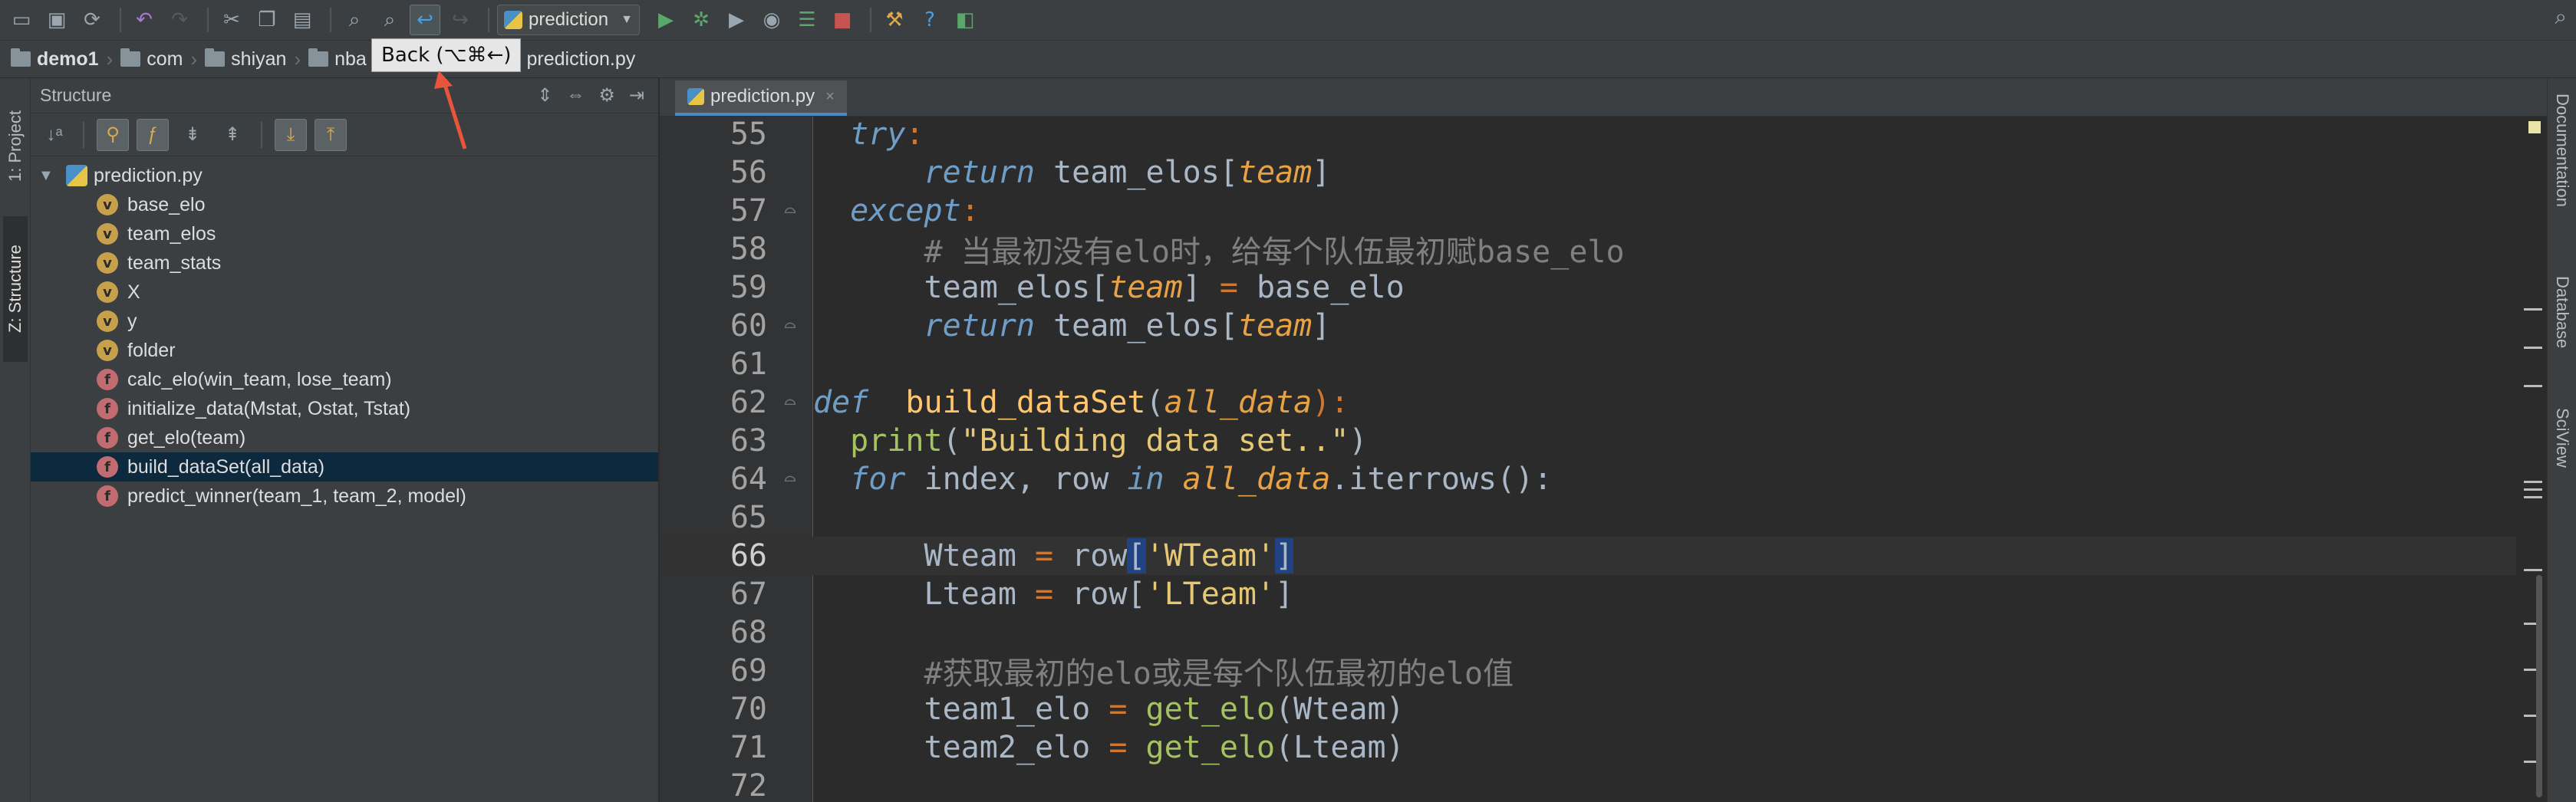 The width and height of the screenshot is (2576, 802). What do you see at coordinates (1228, 287) in the screenshot?
I see `operator: =` at bounding box center [1228, 287].